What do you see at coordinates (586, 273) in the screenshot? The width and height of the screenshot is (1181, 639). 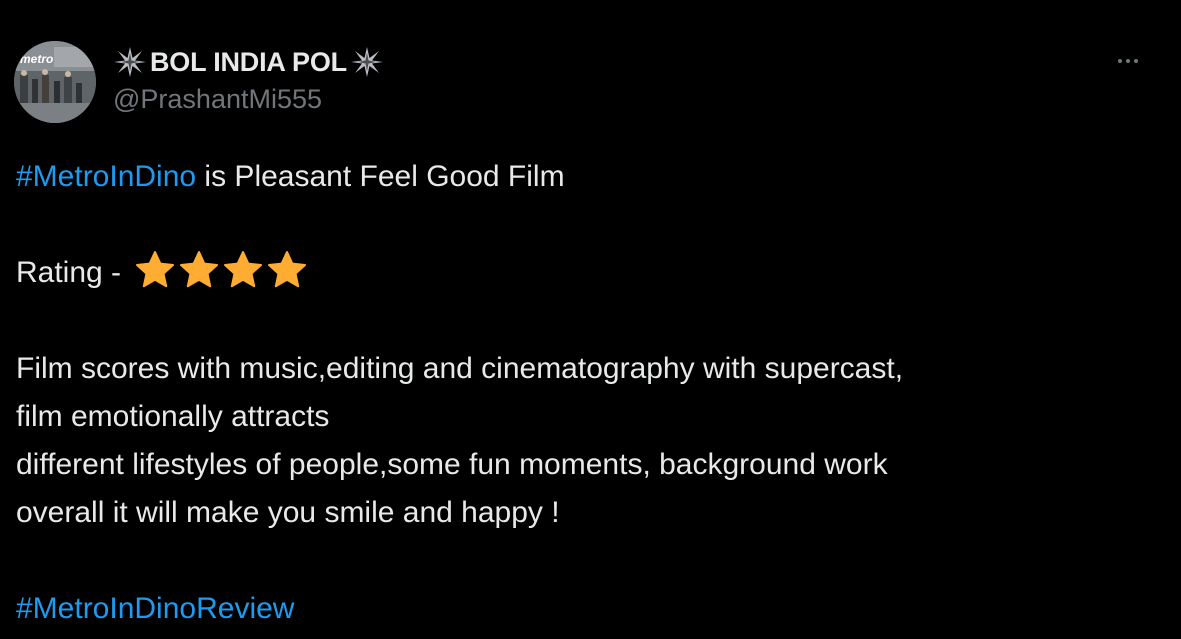 I see `rating-line: Rating -` at bounding box center [586, 273].